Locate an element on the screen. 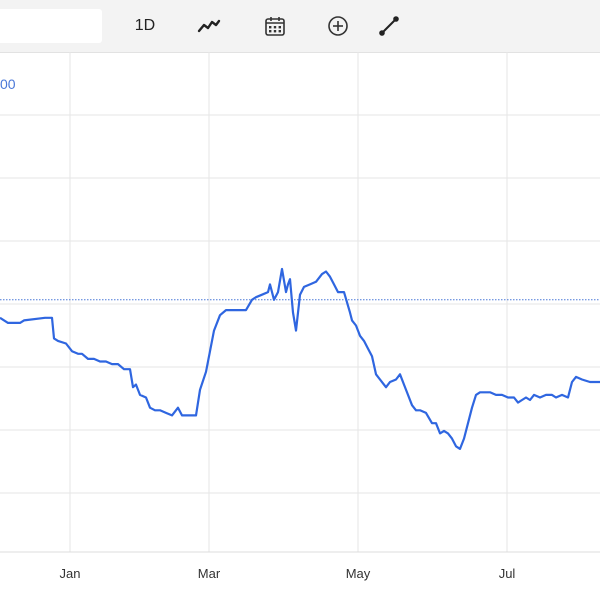  date-range-button is located at coordinates (275, 26).